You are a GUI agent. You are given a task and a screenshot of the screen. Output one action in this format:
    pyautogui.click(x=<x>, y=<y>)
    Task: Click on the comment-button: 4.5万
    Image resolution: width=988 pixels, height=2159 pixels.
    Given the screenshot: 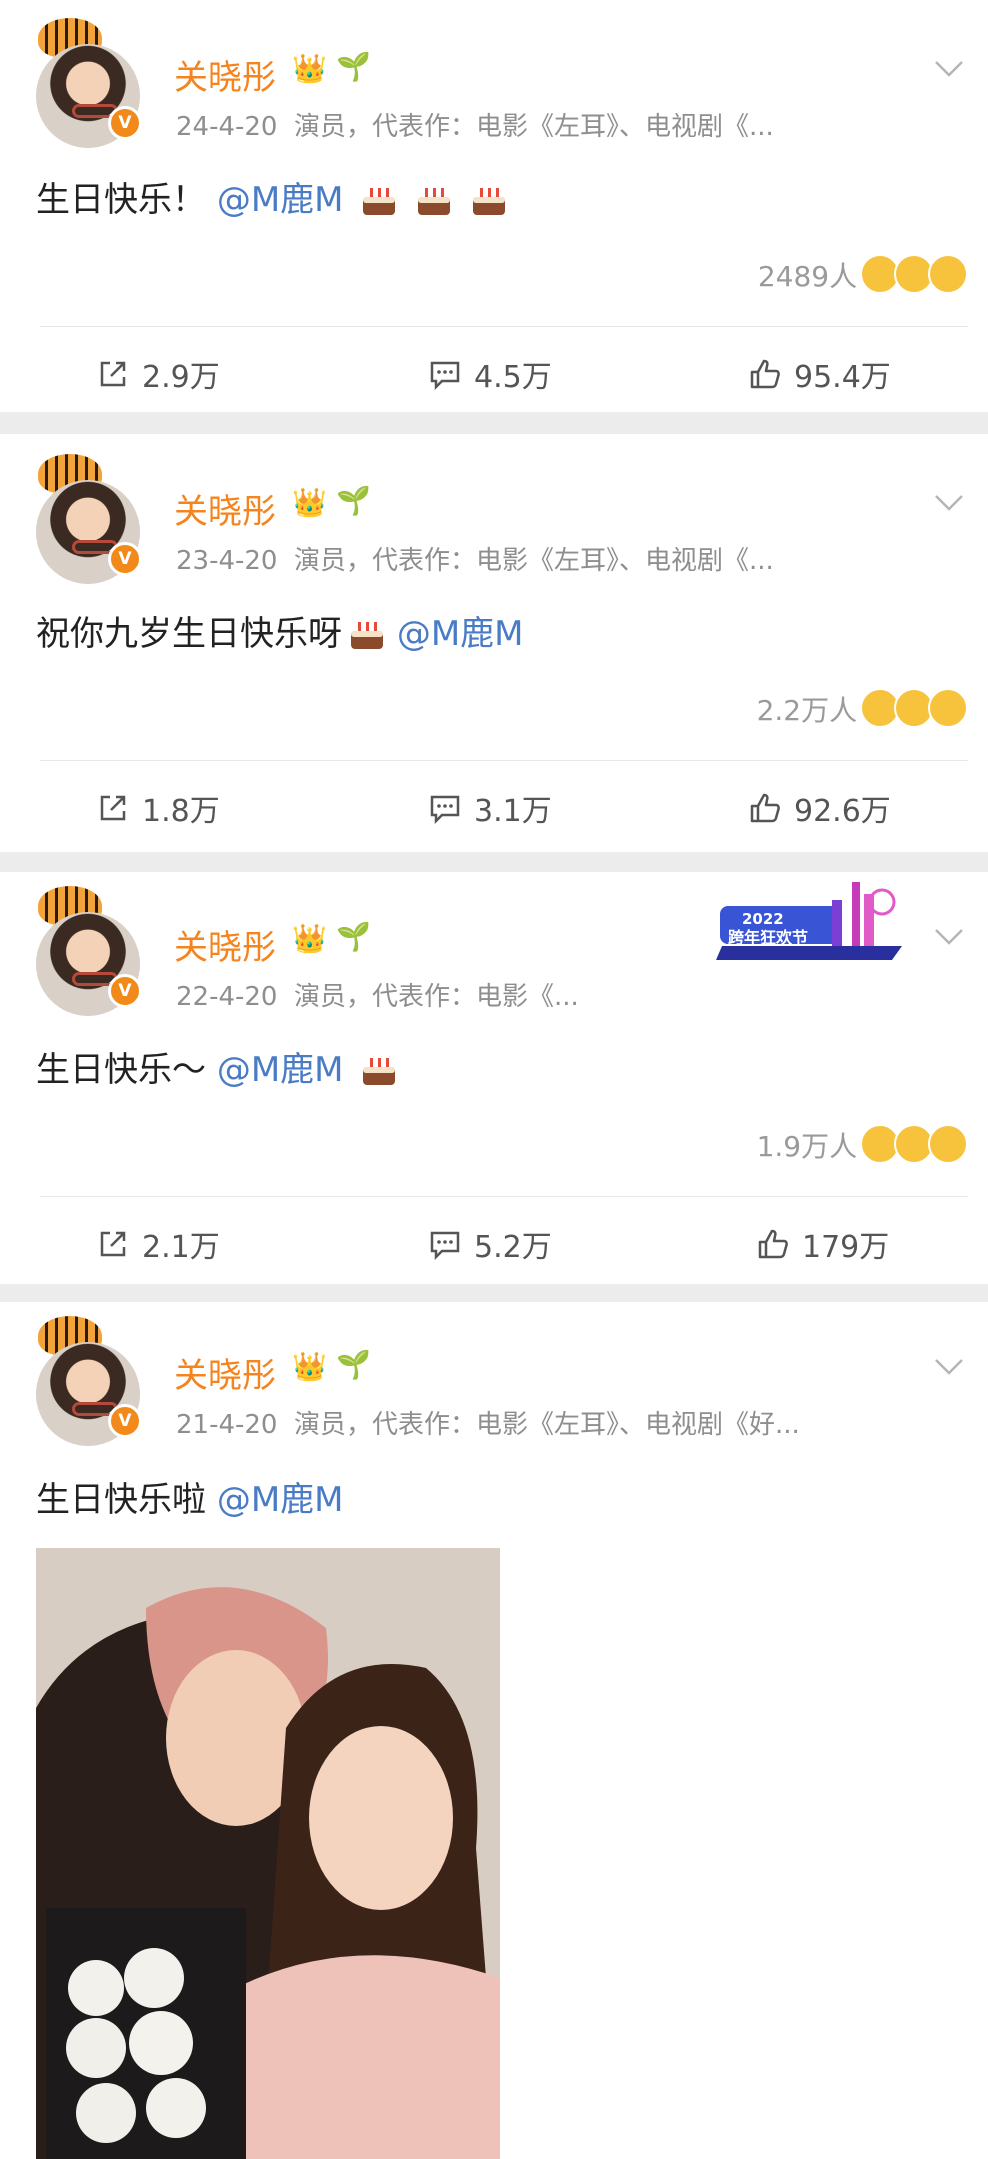 What is the action you would take?
    pyautogui.click(x=490, y=374)
    